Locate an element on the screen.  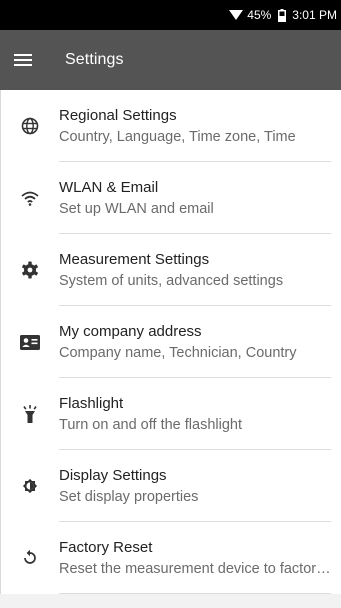
item-subtitle: System of units, advanced settings is located at coordinates (171, 281).